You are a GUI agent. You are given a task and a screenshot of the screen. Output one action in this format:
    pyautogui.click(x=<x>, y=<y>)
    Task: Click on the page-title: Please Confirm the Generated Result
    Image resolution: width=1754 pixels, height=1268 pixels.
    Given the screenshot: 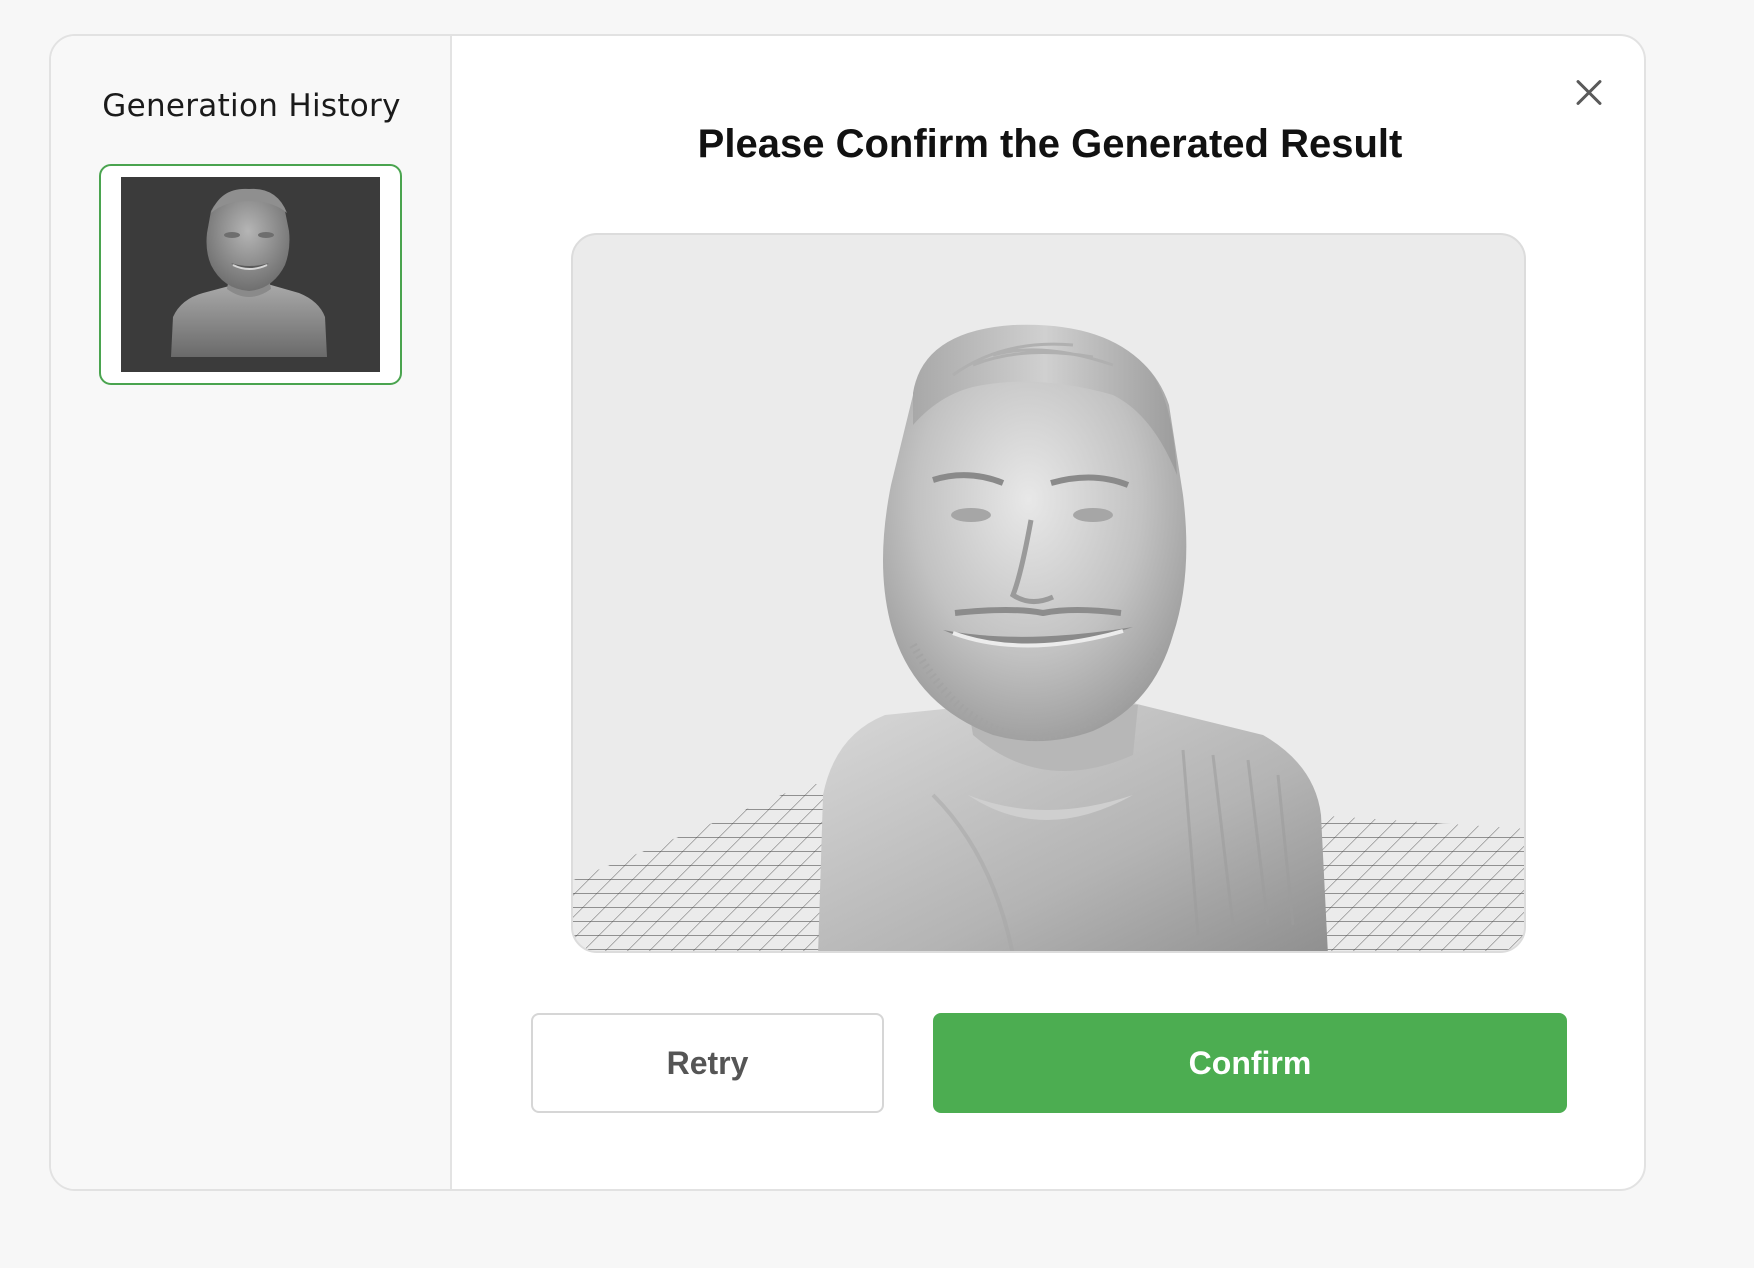 What is the action you would take?
    pyautogui.click(x=1050, y=144)
    